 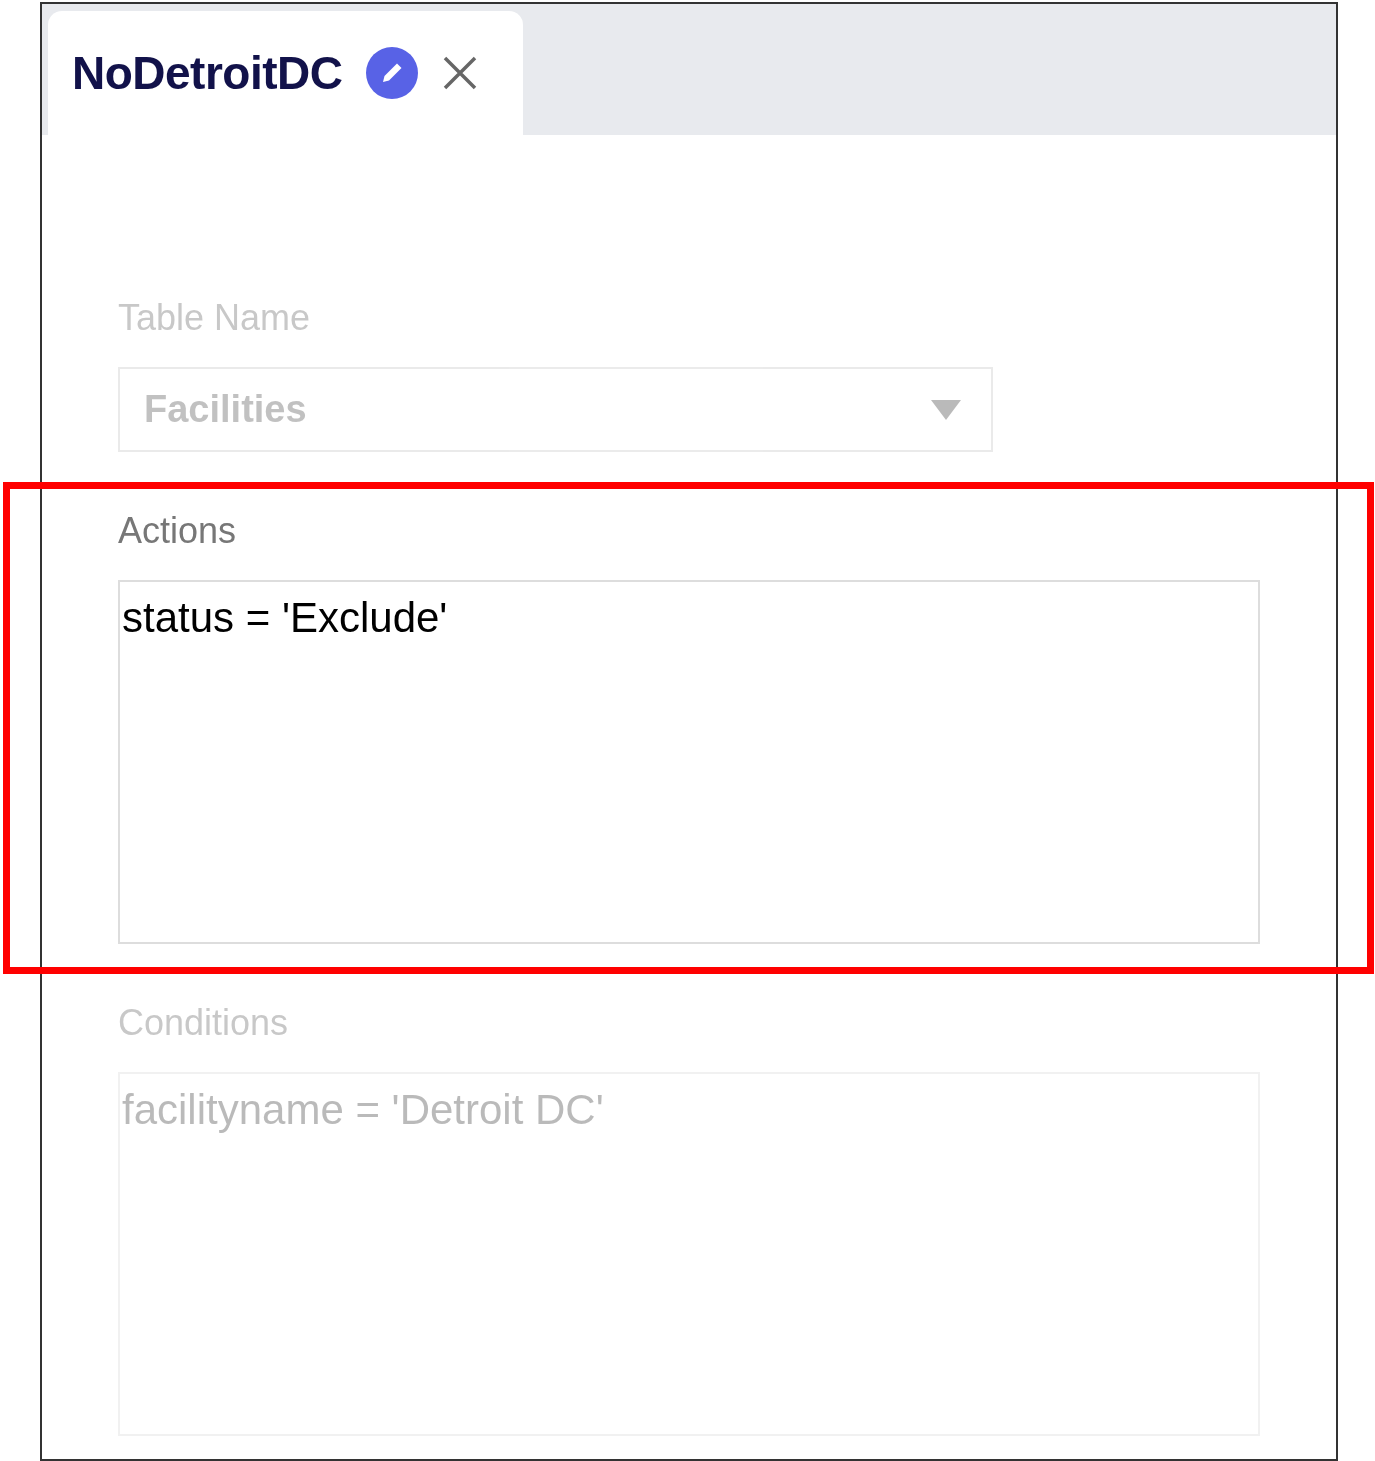 What do you see at coordinates (946, 409) in the screenshot?
I see `caret-icon` at bounding box center [946, 409].